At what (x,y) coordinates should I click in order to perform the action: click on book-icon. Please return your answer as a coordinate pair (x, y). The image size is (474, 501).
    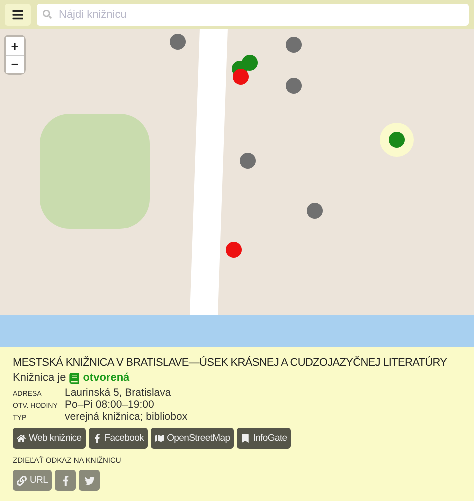
    Looking at the image, I should click on (74, 378).